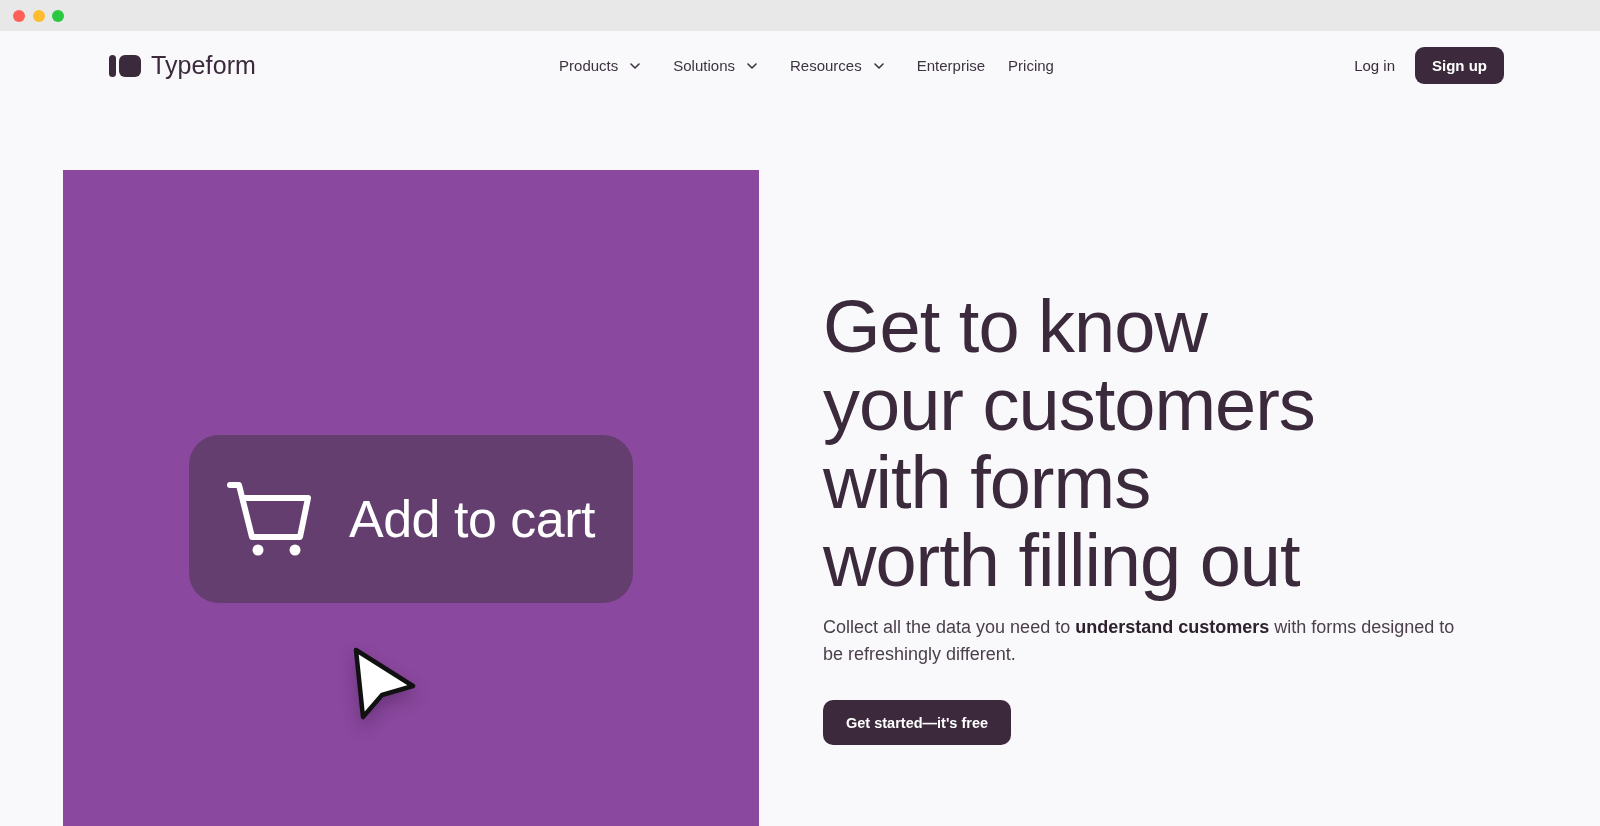 This screenshot has height=826, width=1600. What do you see at coordinates (1069, 444) in the screenshot?
I see `hero-headline: Get to know your customers with forms worth filling out` at bounding box center [1069, 444].